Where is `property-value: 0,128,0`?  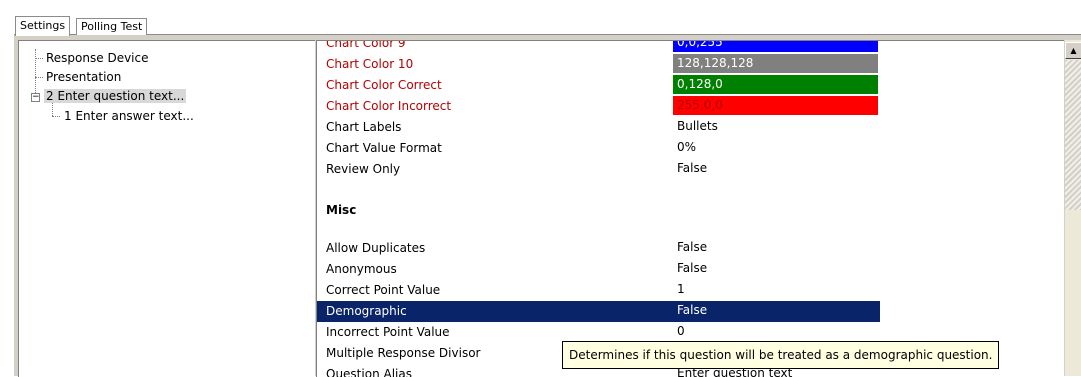 property-value: 0,128,0 is located at coordinates (775, 84).